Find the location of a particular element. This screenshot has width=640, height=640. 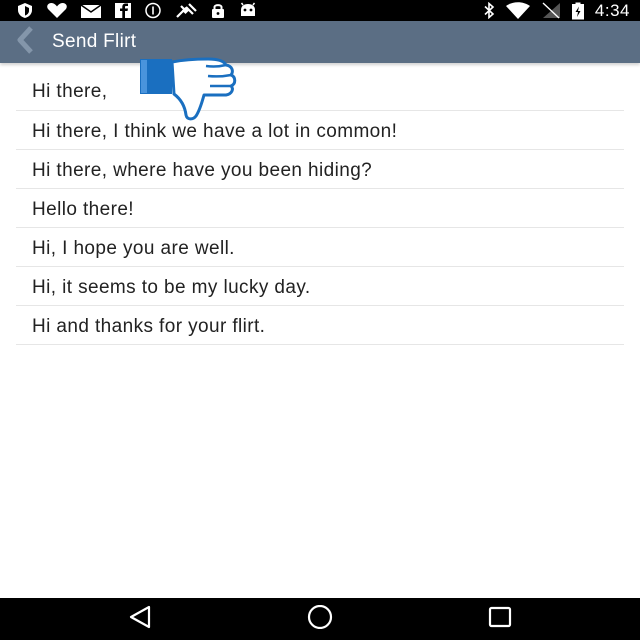

signal-icon is located at coordinates (551, 10).